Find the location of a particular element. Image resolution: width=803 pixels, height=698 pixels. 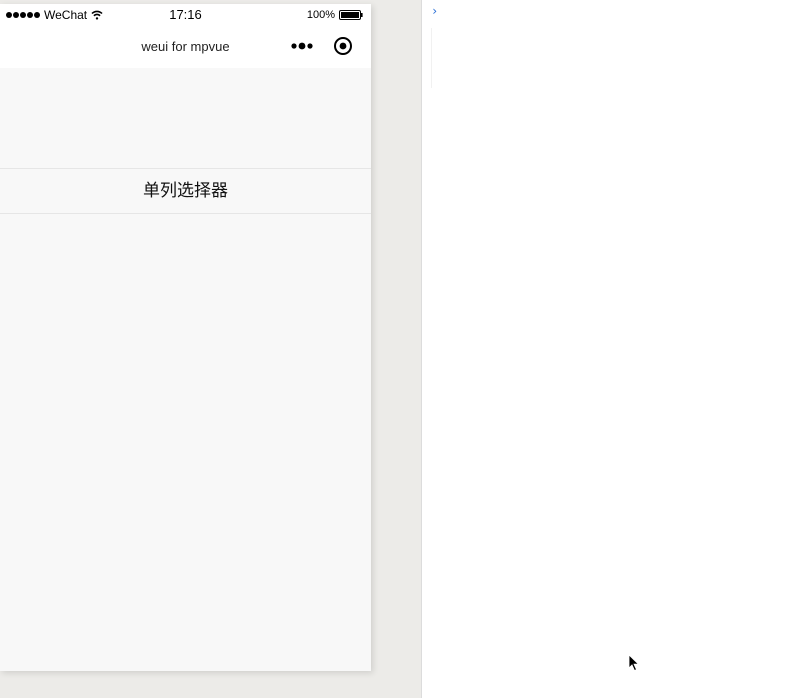

battery-icon is located at coordinates (351, 15).